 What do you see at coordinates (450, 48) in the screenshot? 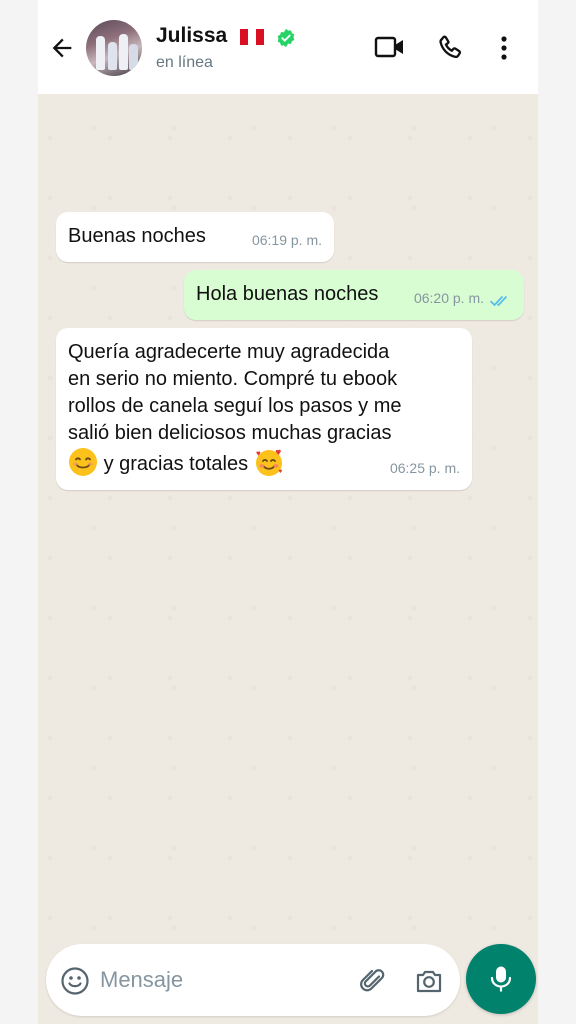
I see `phone-call-icon` at bounding box center [450, 48].